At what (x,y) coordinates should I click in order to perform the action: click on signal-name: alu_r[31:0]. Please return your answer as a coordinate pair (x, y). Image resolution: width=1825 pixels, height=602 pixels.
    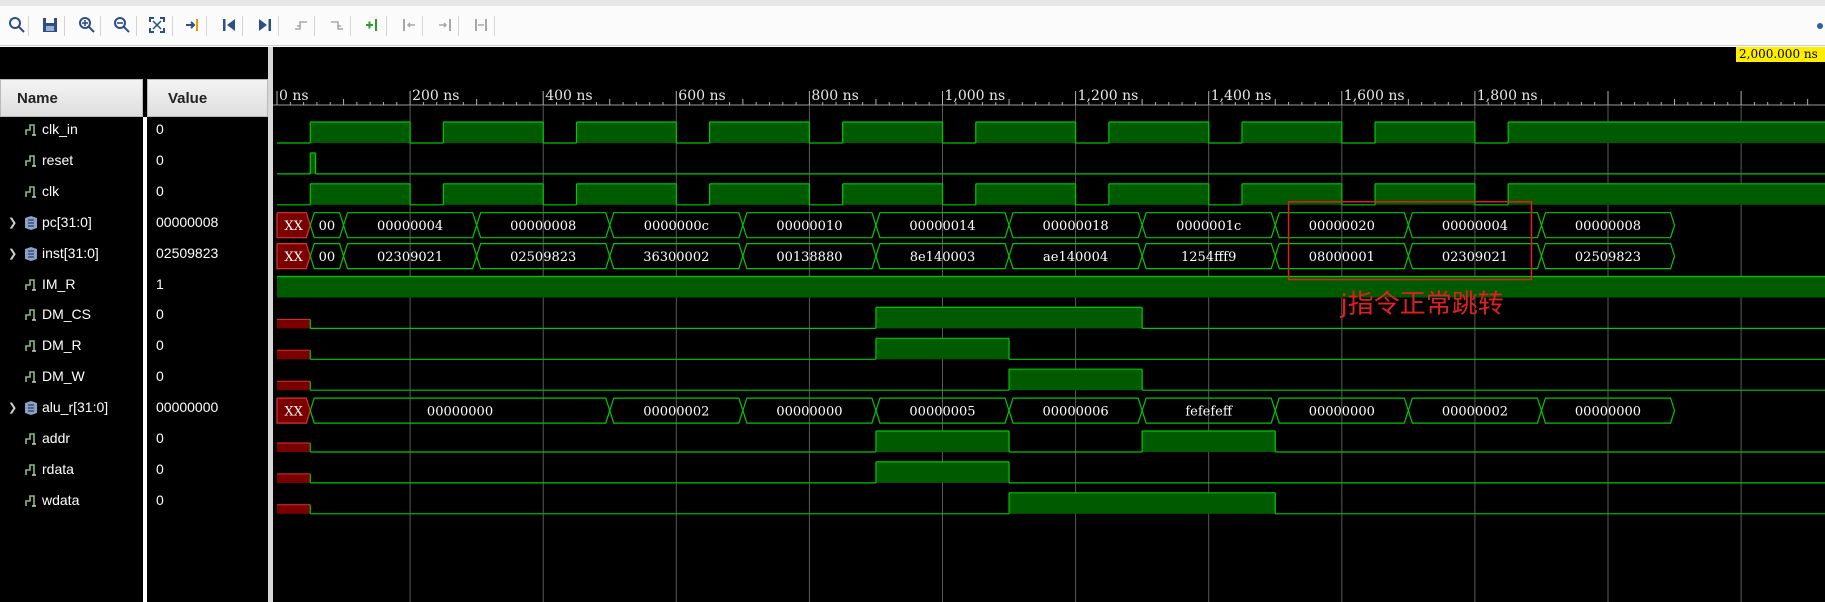
    Looking at the image, I should click on (75, 407).